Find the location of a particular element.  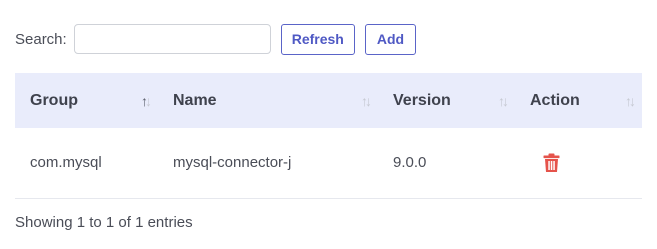

search-label: Search: is located at coordinates (41, 39).